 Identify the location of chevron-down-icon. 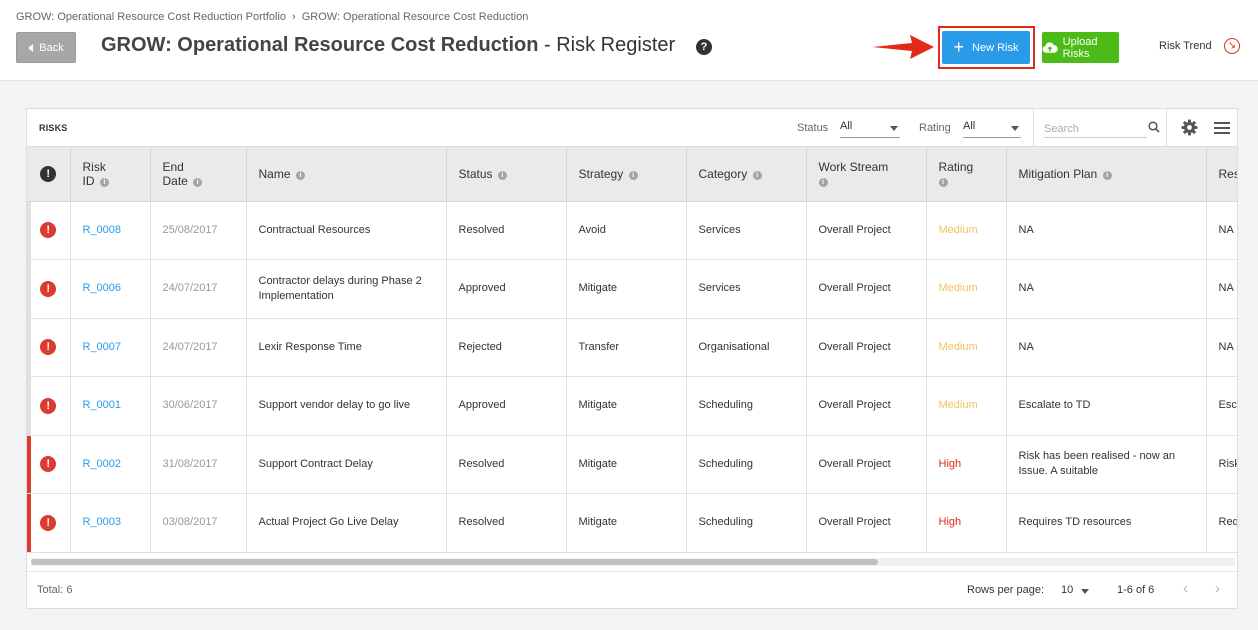
(894, 128).